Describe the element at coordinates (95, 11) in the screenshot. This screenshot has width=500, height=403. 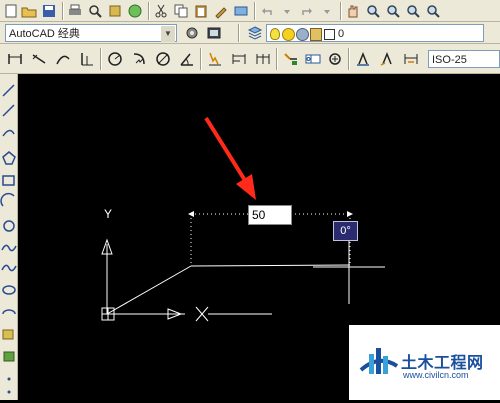
I see `plot-preview-icon` at that location.